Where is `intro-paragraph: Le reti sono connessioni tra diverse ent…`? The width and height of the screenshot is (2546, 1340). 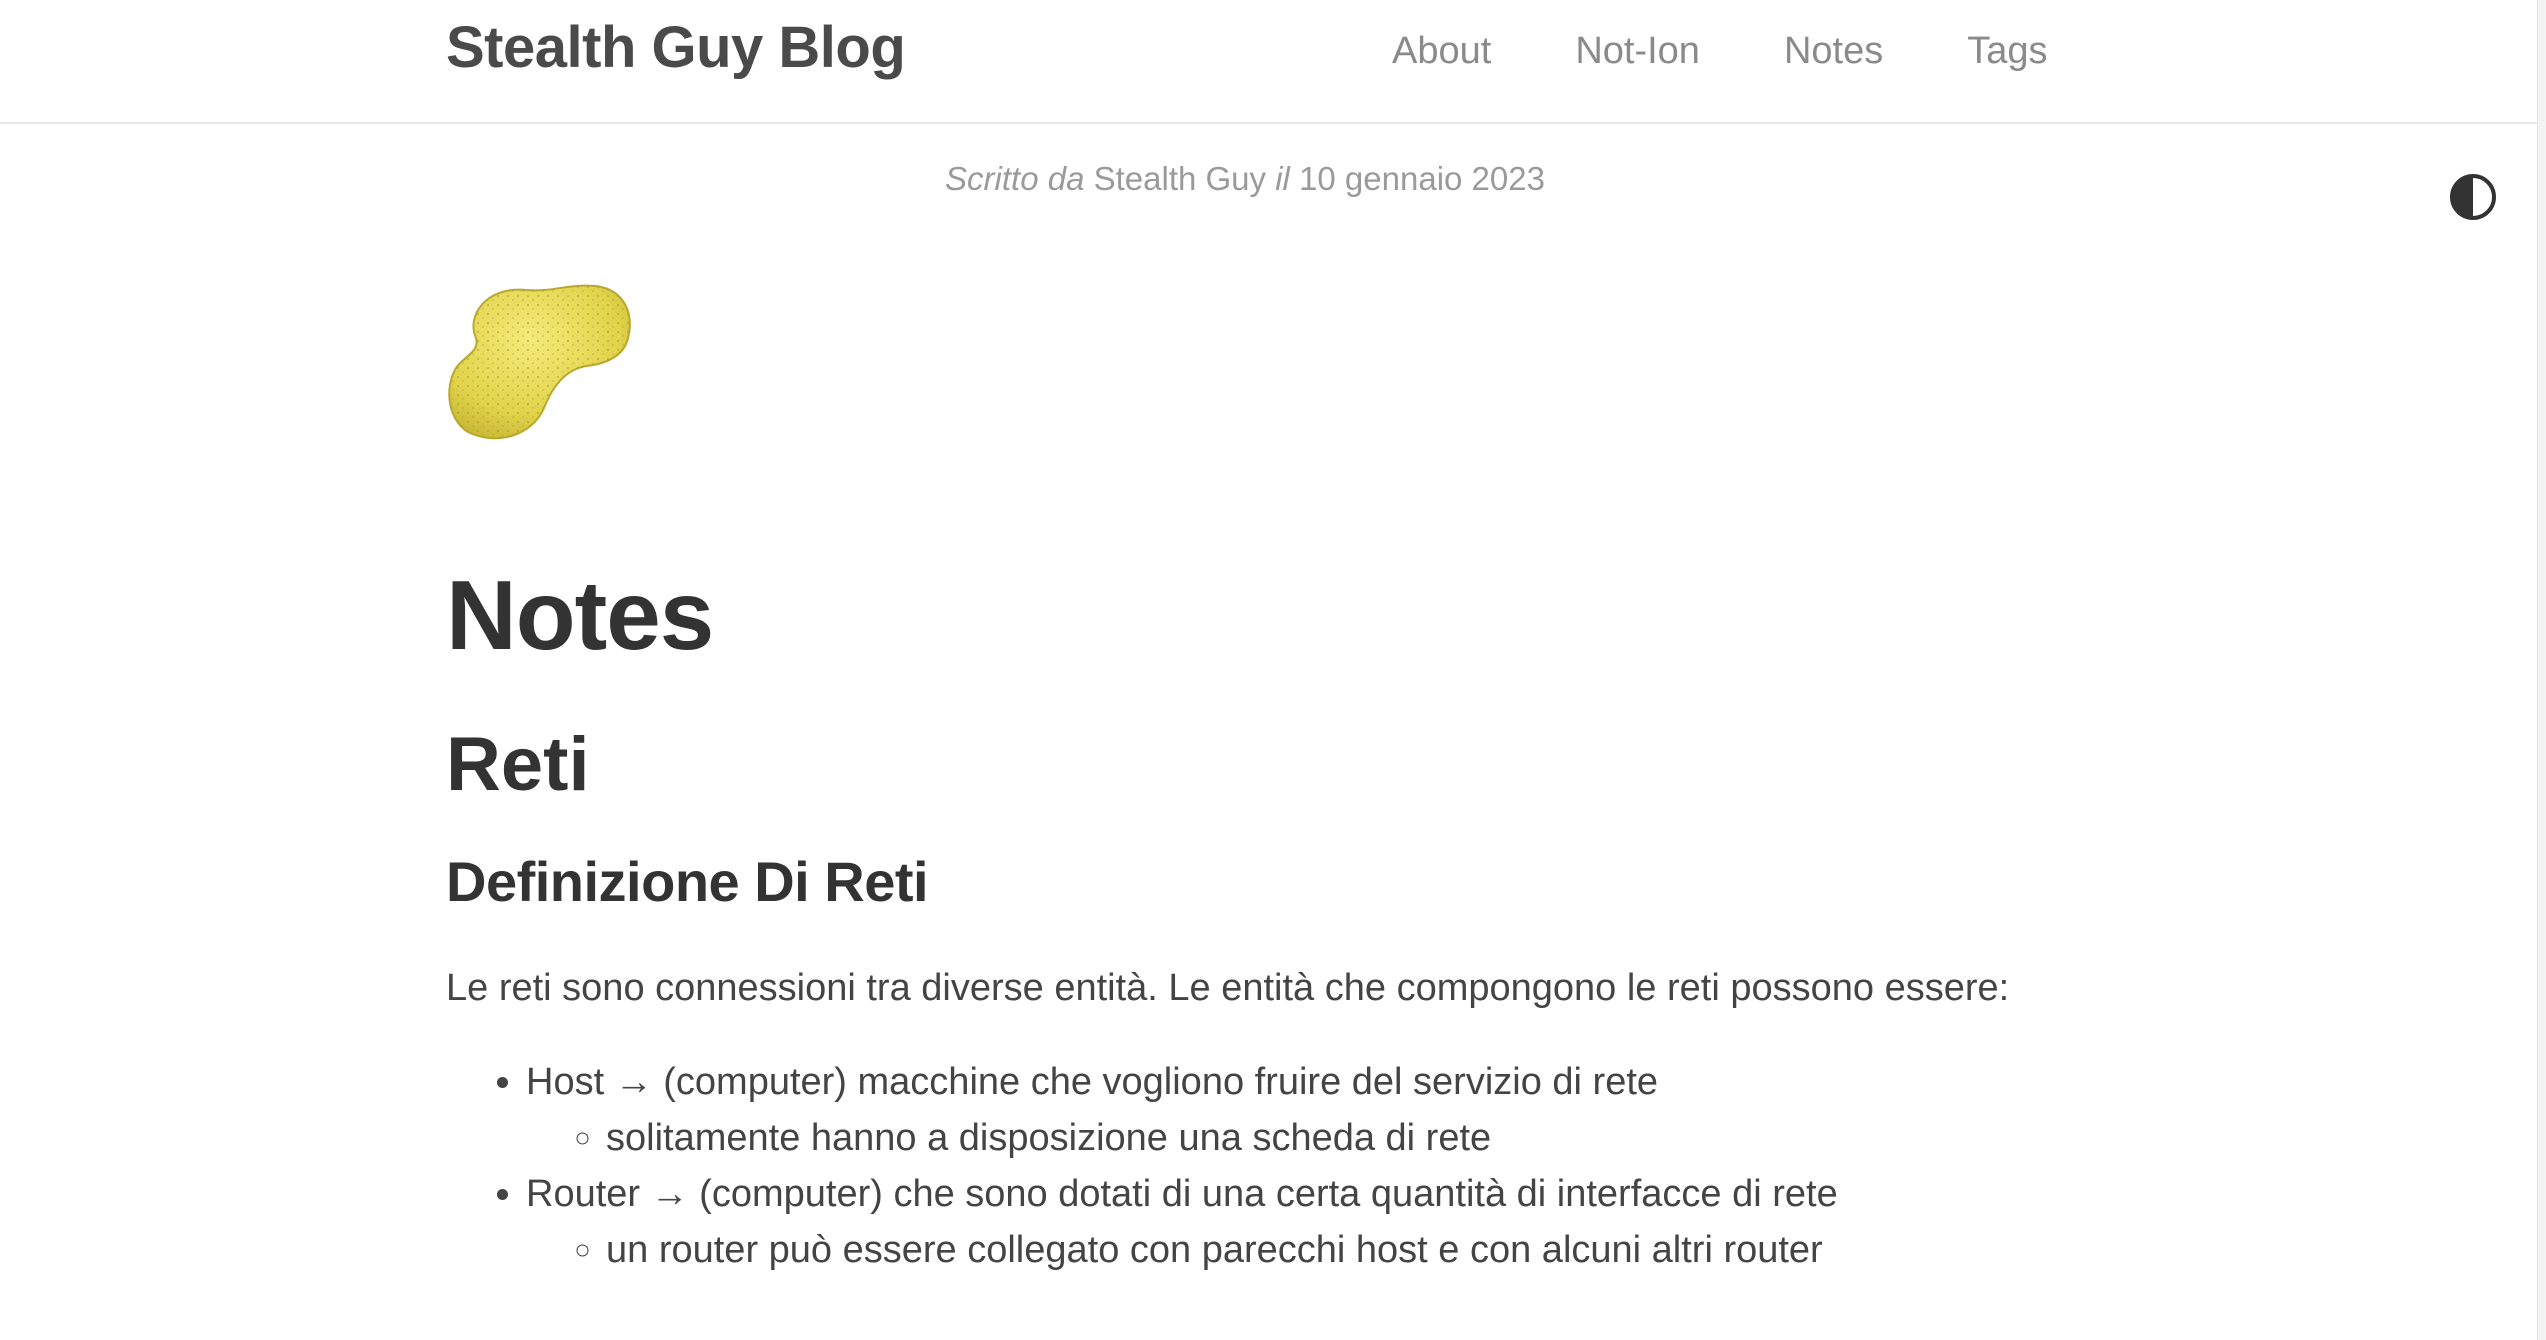
intro-paragraph: Le reti sono connessioni tra diverse ent… is located at coordinates (1228, 988).